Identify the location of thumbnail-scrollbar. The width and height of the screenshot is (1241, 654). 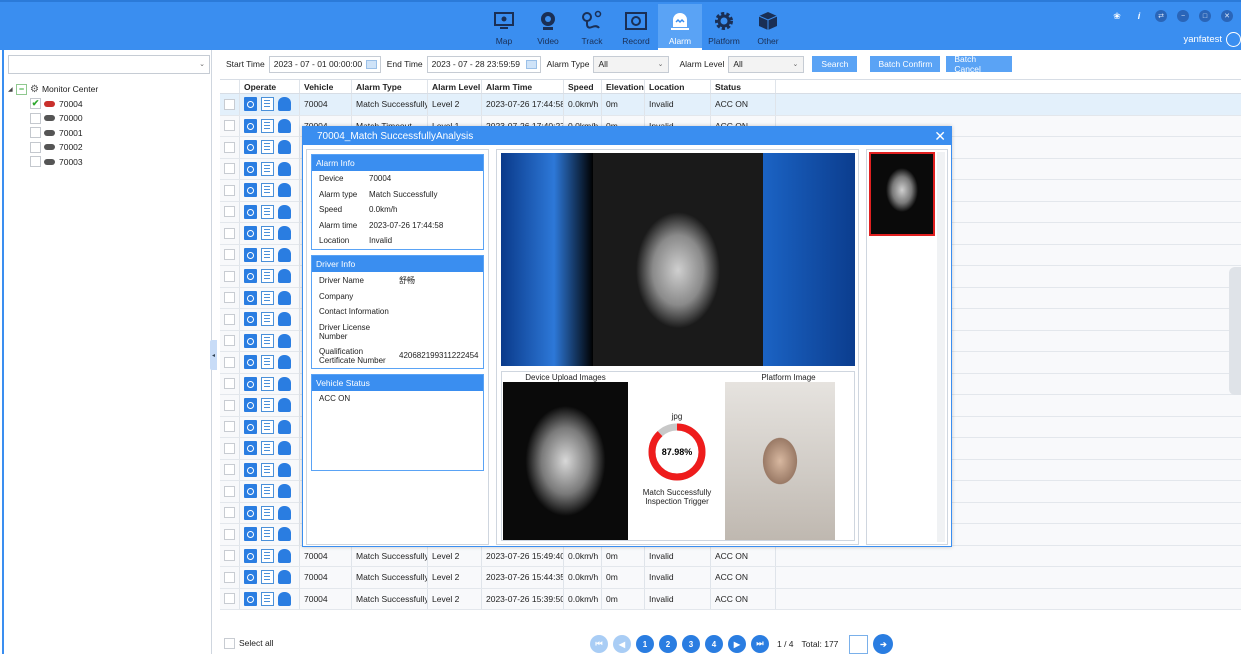
(941, 347).